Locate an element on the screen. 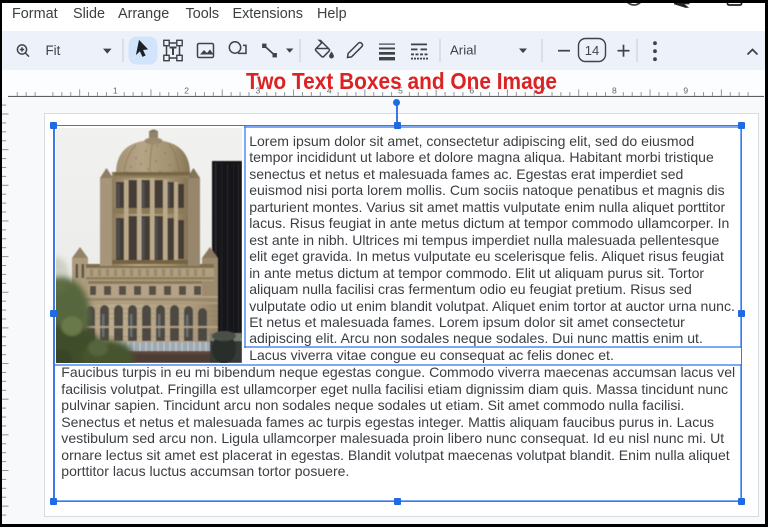  svg-text: 14 is located at coordinates (592, 50).